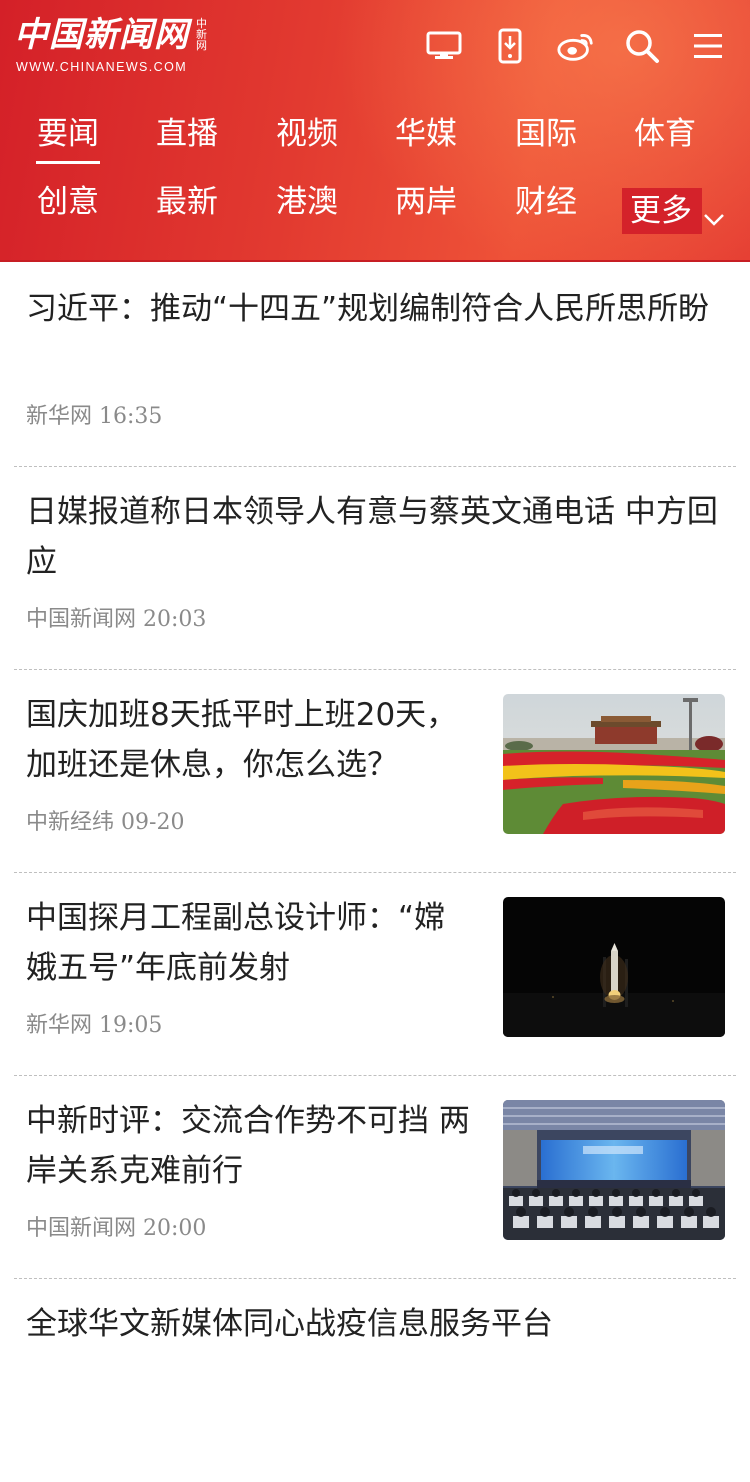 This screenshot has width=750, height=1482. I want to click on nav-item-guoji: 国际, so click(546, 134).